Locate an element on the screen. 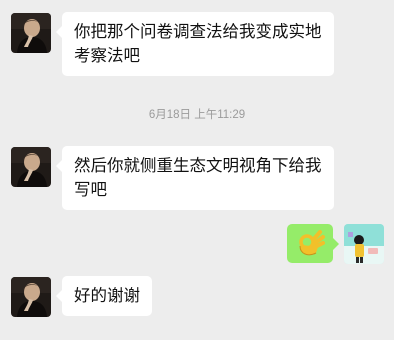 The width and height of the screenshot is (394, 340). self-avatar is located at coordinates (364, 244).